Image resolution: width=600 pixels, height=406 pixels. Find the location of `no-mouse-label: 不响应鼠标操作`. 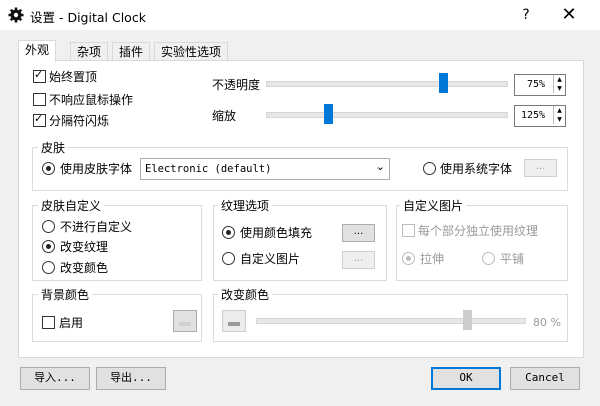

no-mouse-label: 不响应鼠标操作 is located at coordinates (91, 100).